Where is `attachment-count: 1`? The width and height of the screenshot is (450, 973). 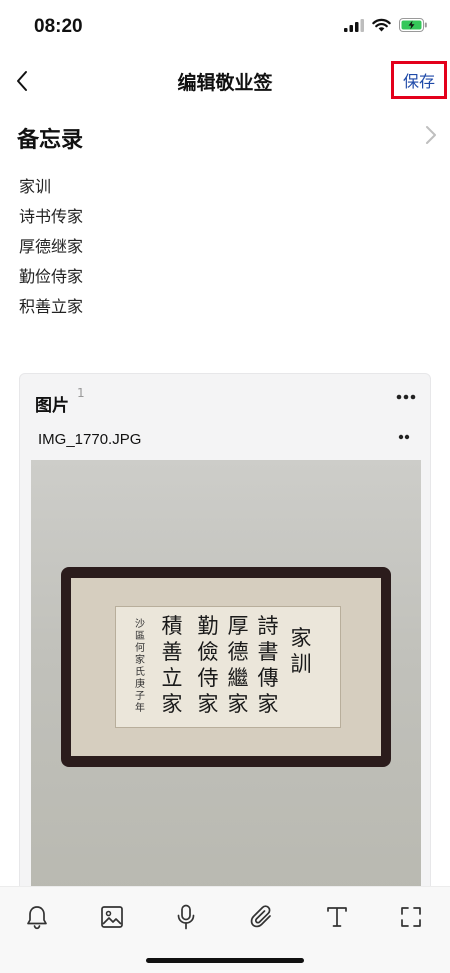 attachment-count: 1 is located at coordinates (81, 393).